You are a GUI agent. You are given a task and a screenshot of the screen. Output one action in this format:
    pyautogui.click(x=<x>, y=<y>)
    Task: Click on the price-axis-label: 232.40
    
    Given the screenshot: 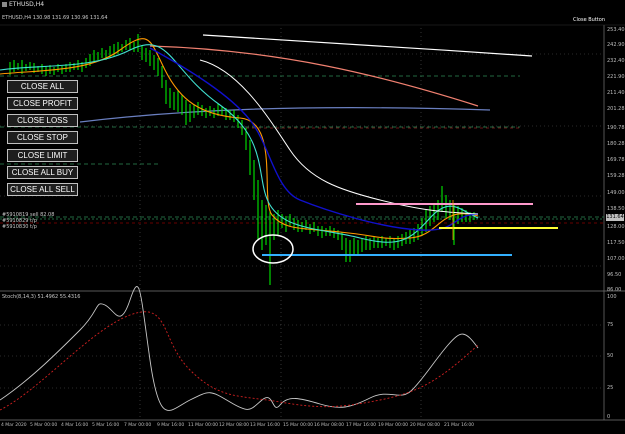 What is the action you would take?
    pyautogui.click(x=616, y=61)
    